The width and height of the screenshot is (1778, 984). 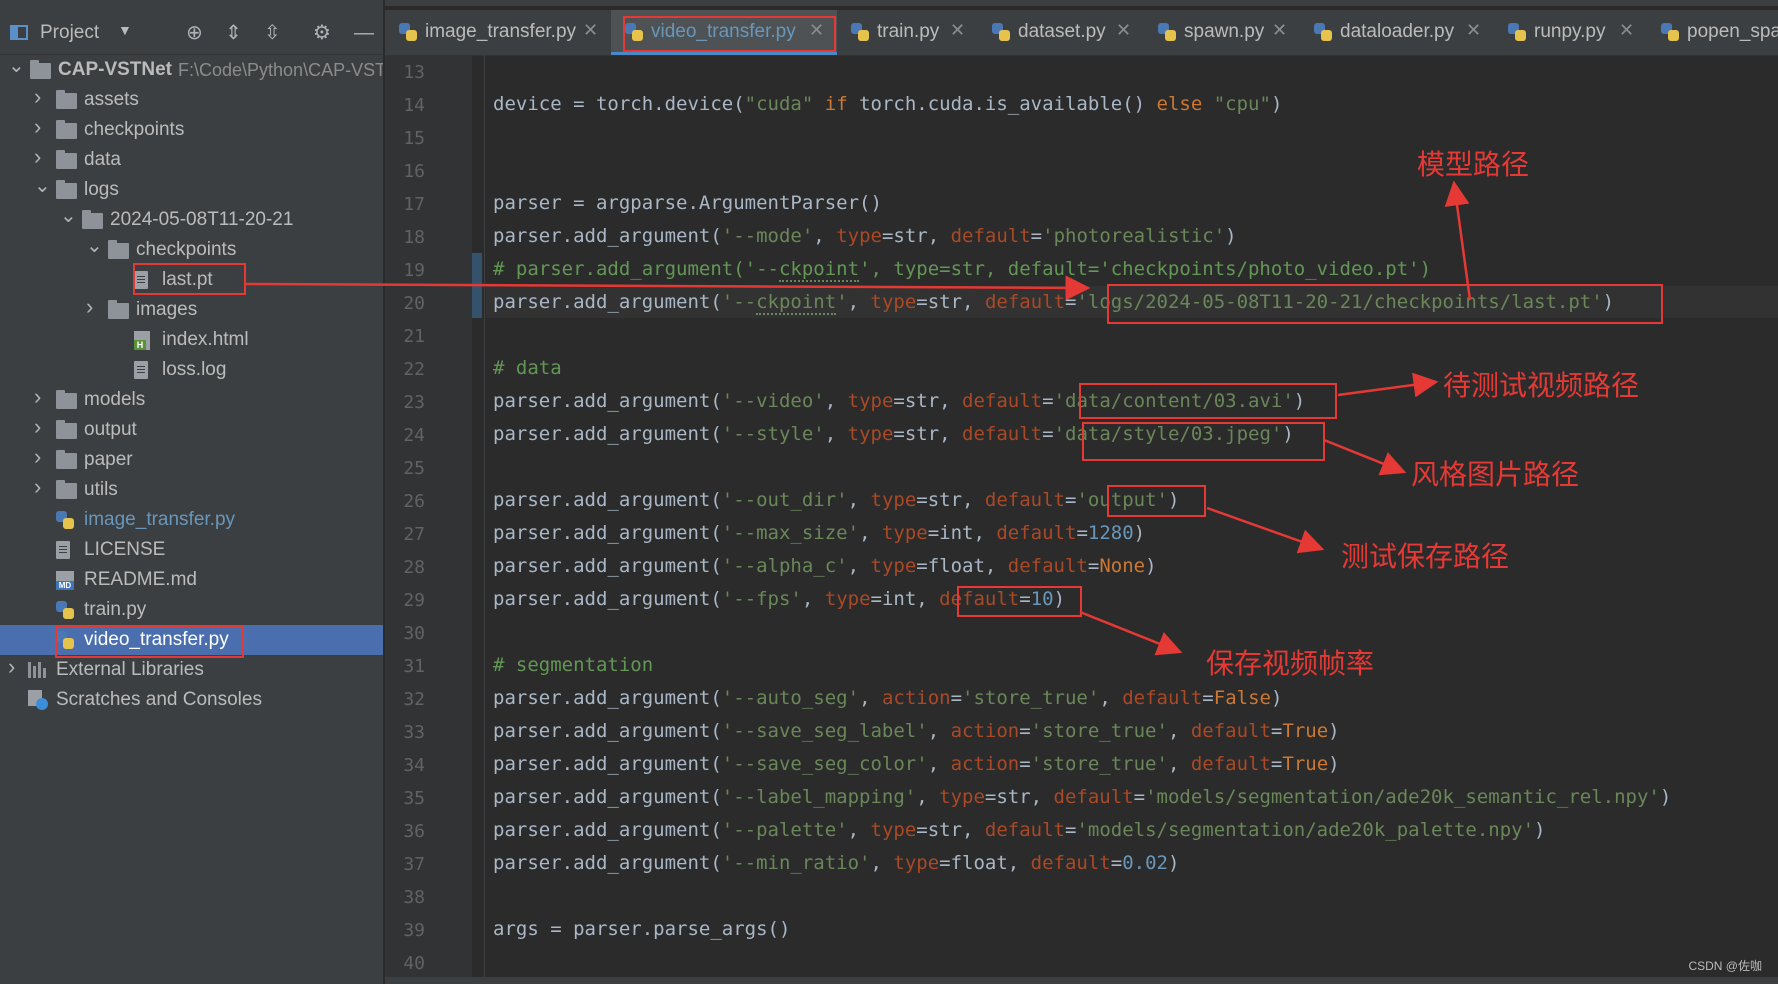 I want to click on arrow-to-model-label, so click(x=1458, y=240).